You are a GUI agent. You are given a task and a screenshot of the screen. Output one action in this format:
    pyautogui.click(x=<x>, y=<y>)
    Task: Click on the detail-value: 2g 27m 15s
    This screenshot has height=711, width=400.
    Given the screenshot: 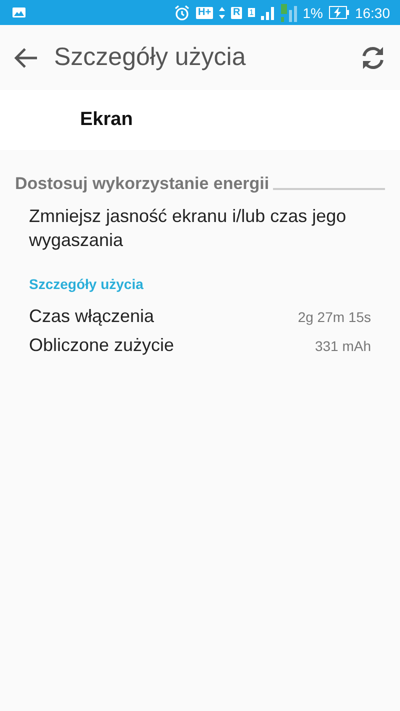 What is the action you would take?
    pyautogui.click(x=334, y=316)
    